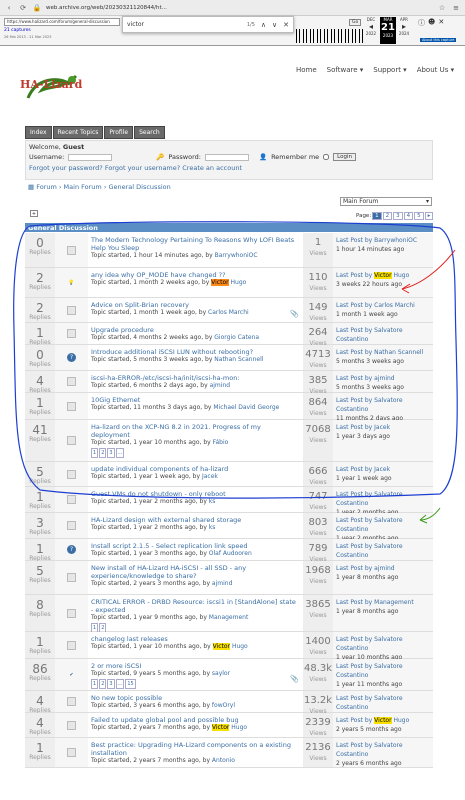  Describe the element at coordinates (34, 213) in the screenshot. I see `new-topic-icon: +` at that location.